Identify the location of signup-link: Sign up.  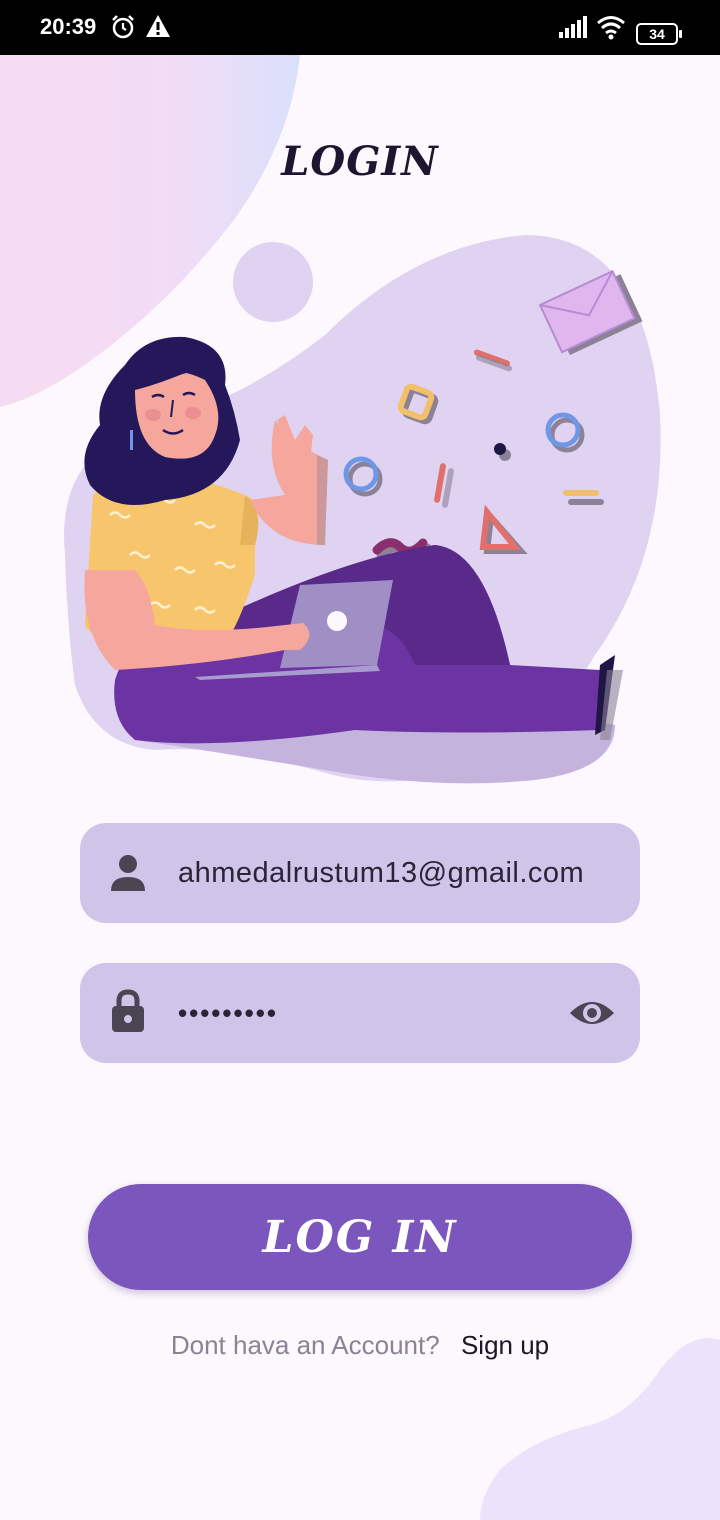
(505, 1345).